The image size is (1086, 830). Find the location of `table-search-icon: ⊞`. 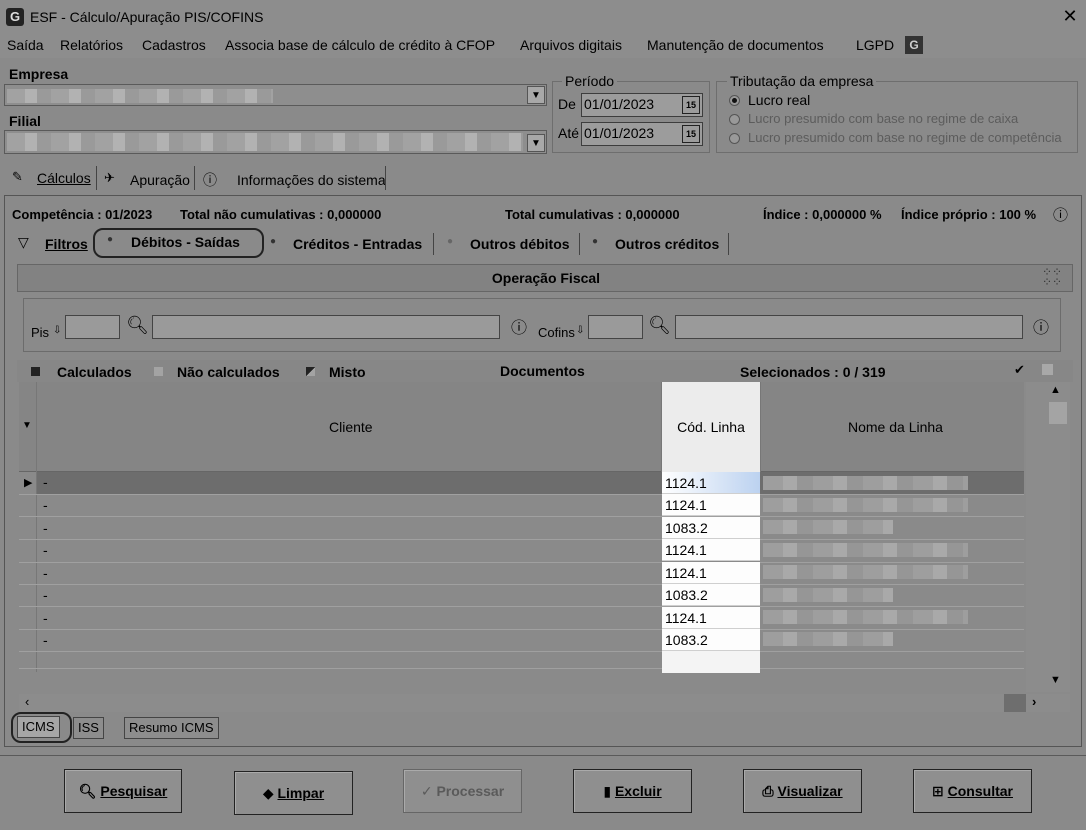

table-search-icon: ⊞ is located at coordinates (938, 791).